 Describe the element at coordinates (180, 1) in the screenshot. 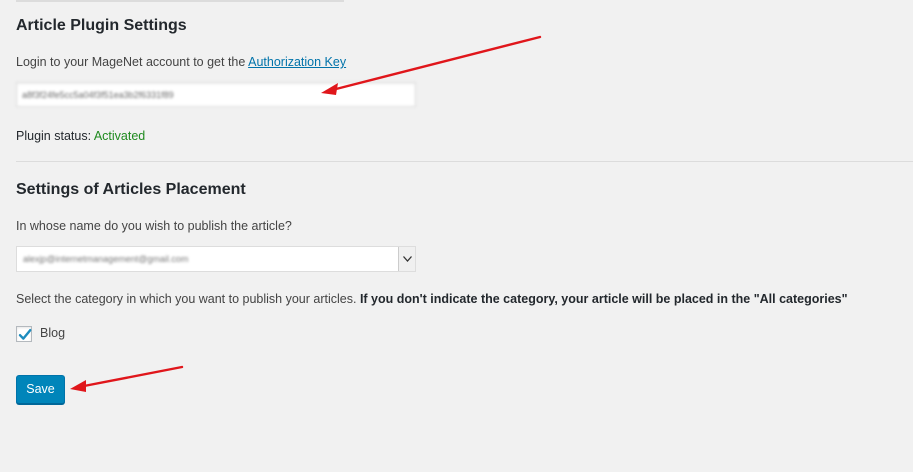

I see `top-divider` at that location.